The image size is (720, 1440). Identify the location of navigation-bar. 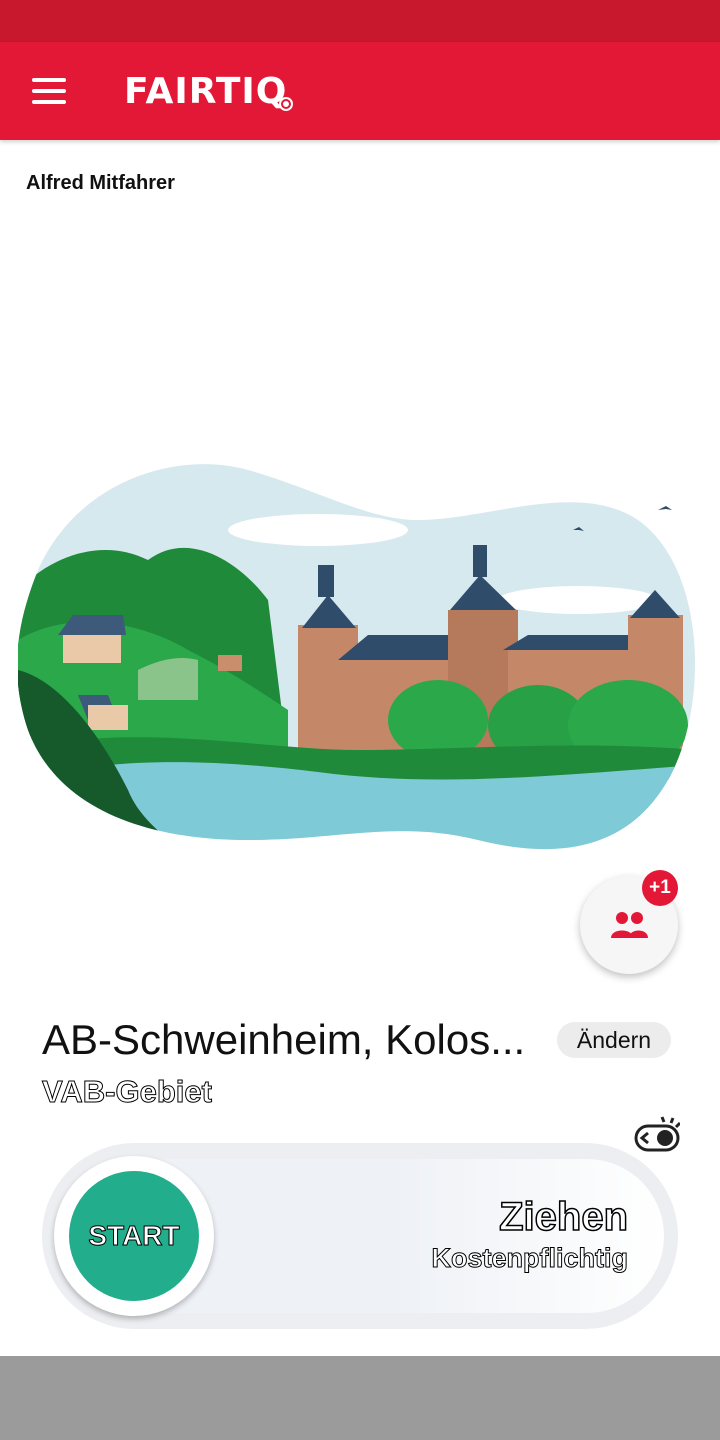
(360, 1398).